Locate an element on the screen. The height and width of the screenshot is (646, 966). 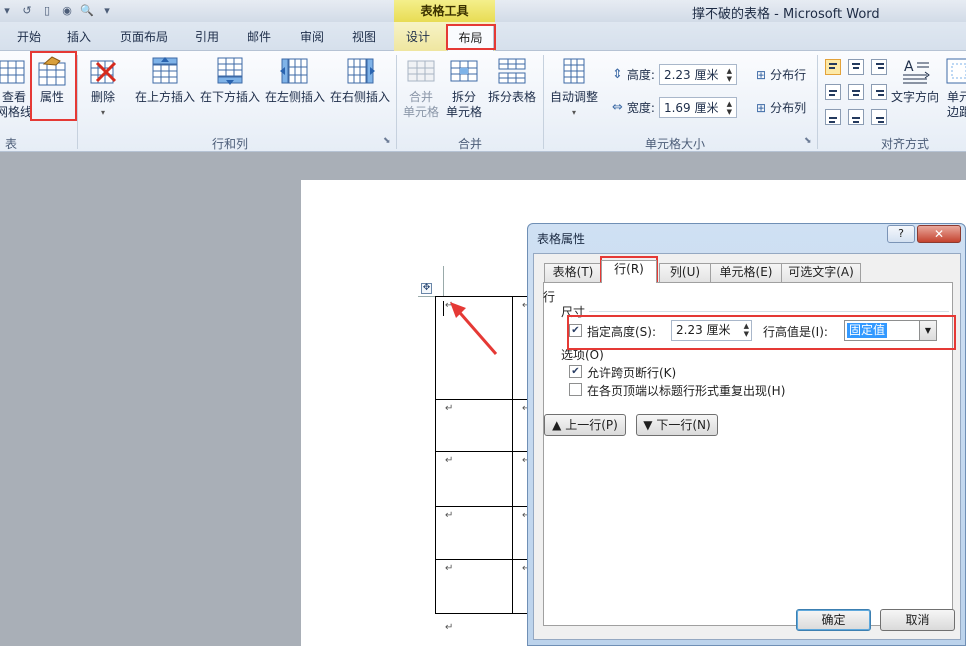
text-direction-icon: A is located at coordinates (916, 71).